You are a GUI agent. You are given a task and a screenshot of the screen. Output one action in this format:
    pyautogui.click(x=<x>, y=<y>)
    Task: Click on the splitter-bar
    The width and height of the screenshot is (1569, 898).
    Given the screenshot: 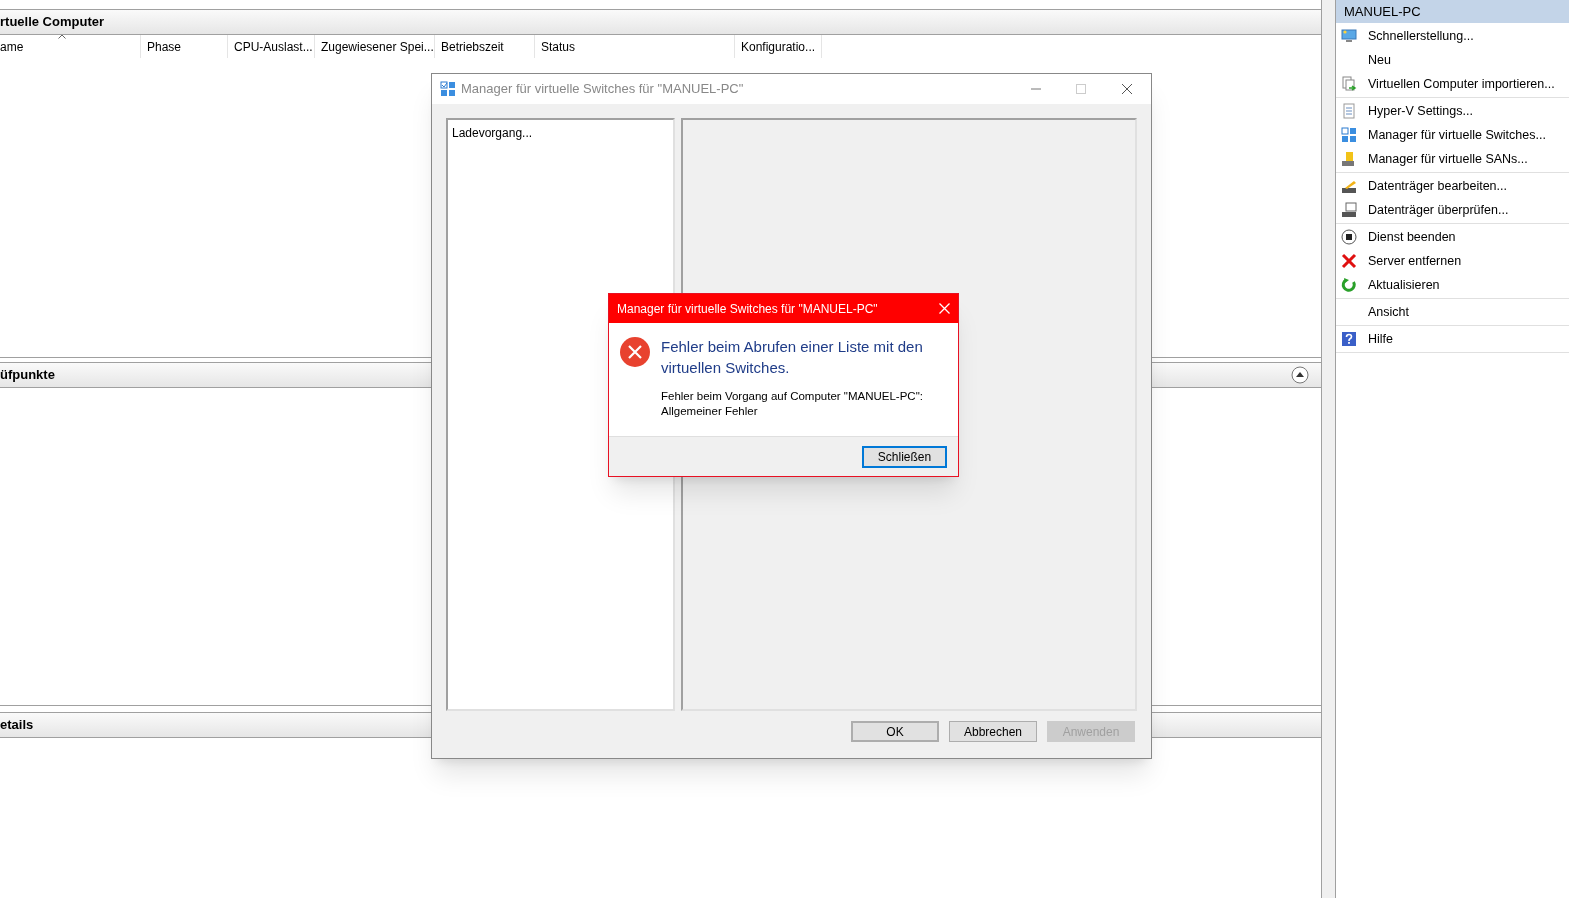 What is the action you would take?
    pyautogui.click(x=1329, y=449)
    